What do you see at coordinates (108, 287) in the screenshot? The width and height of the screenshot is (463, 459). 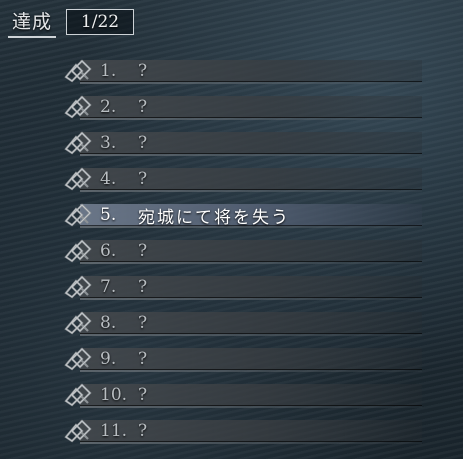 I see `achievement-number: 7.` at bounding box center [108, 287].